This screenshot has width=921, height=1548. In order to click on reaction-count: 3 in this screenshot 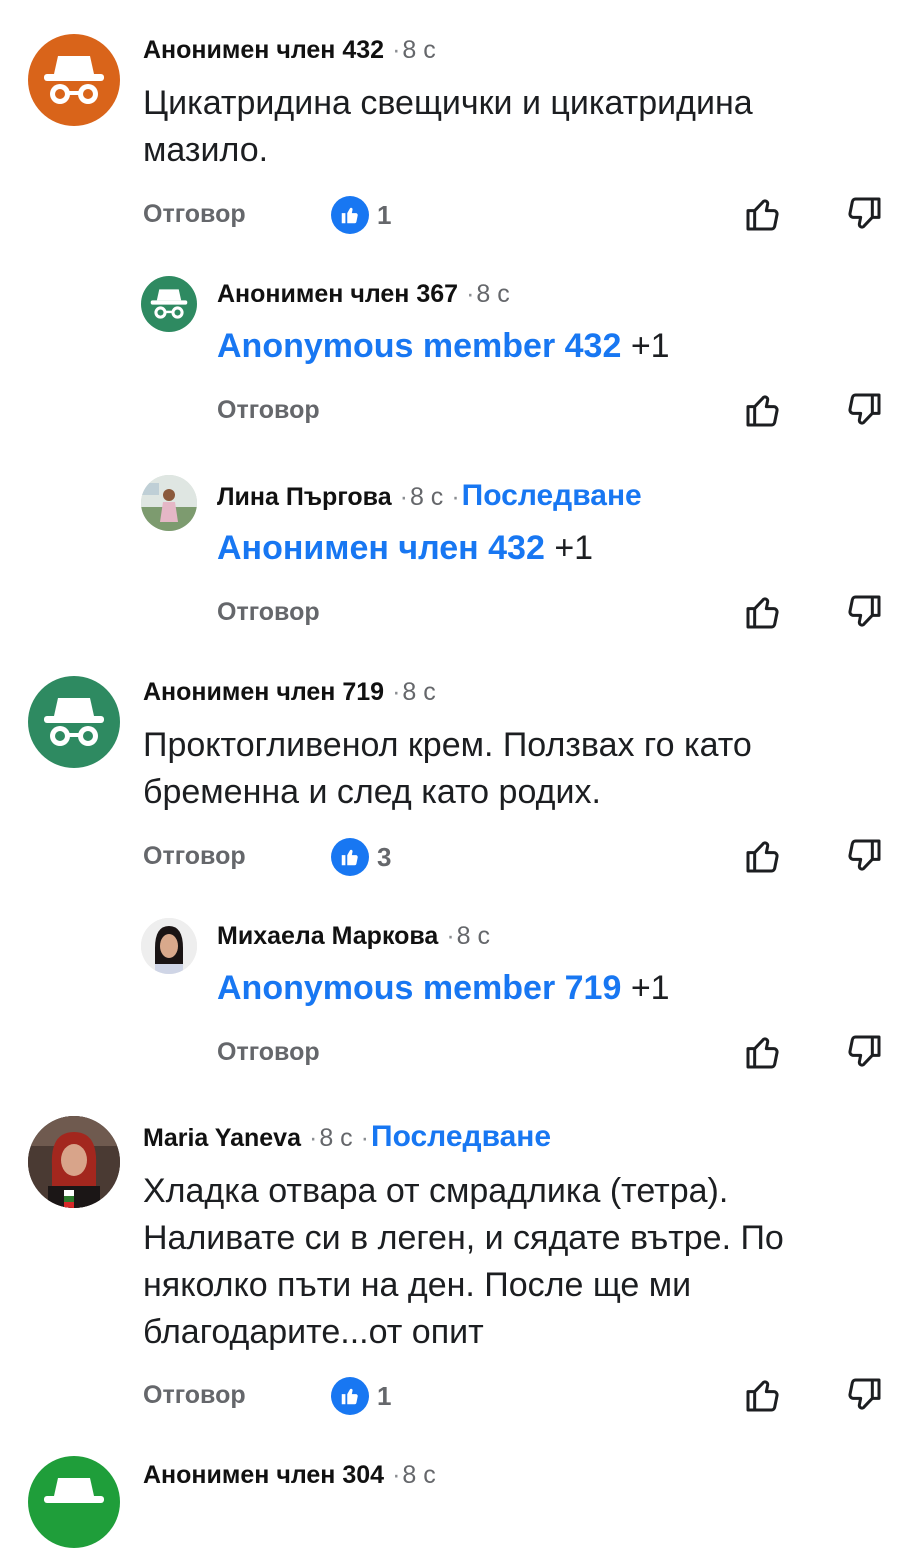, I will do `click(384, 856)`.